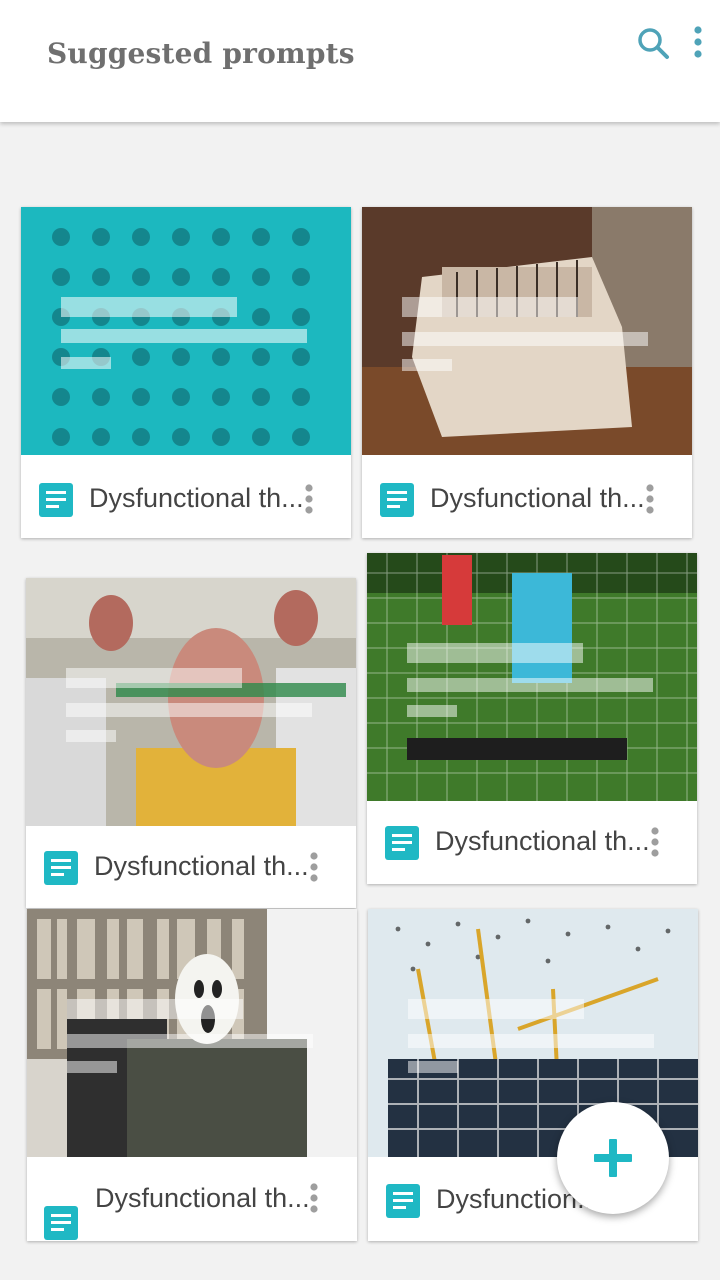 This screenshot has height=1280, width=720. Describe the element at coordinates (360, 61) in the screenshot. I see `app-bar: Suggested prompts` at that location.